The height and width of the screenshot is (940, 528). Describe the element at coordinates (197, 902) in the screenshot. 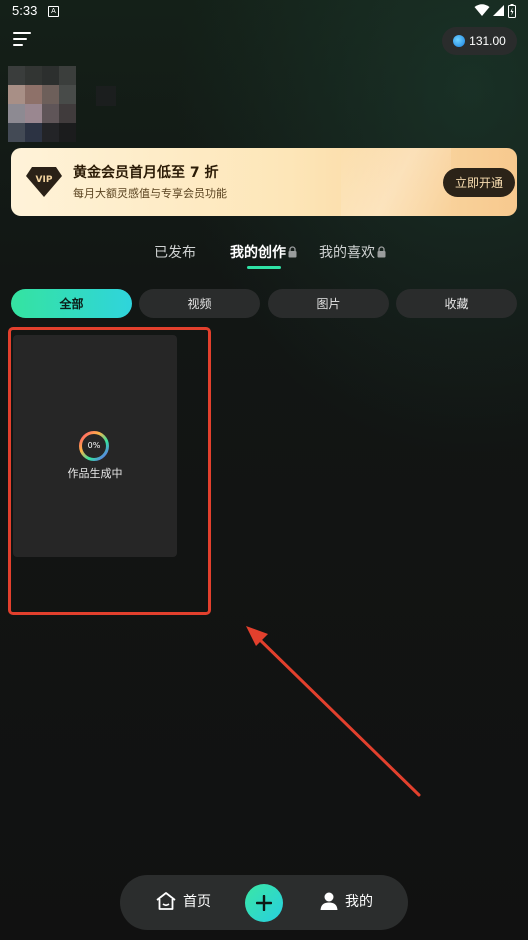

I see `nav-home-label: 首页` at that location.